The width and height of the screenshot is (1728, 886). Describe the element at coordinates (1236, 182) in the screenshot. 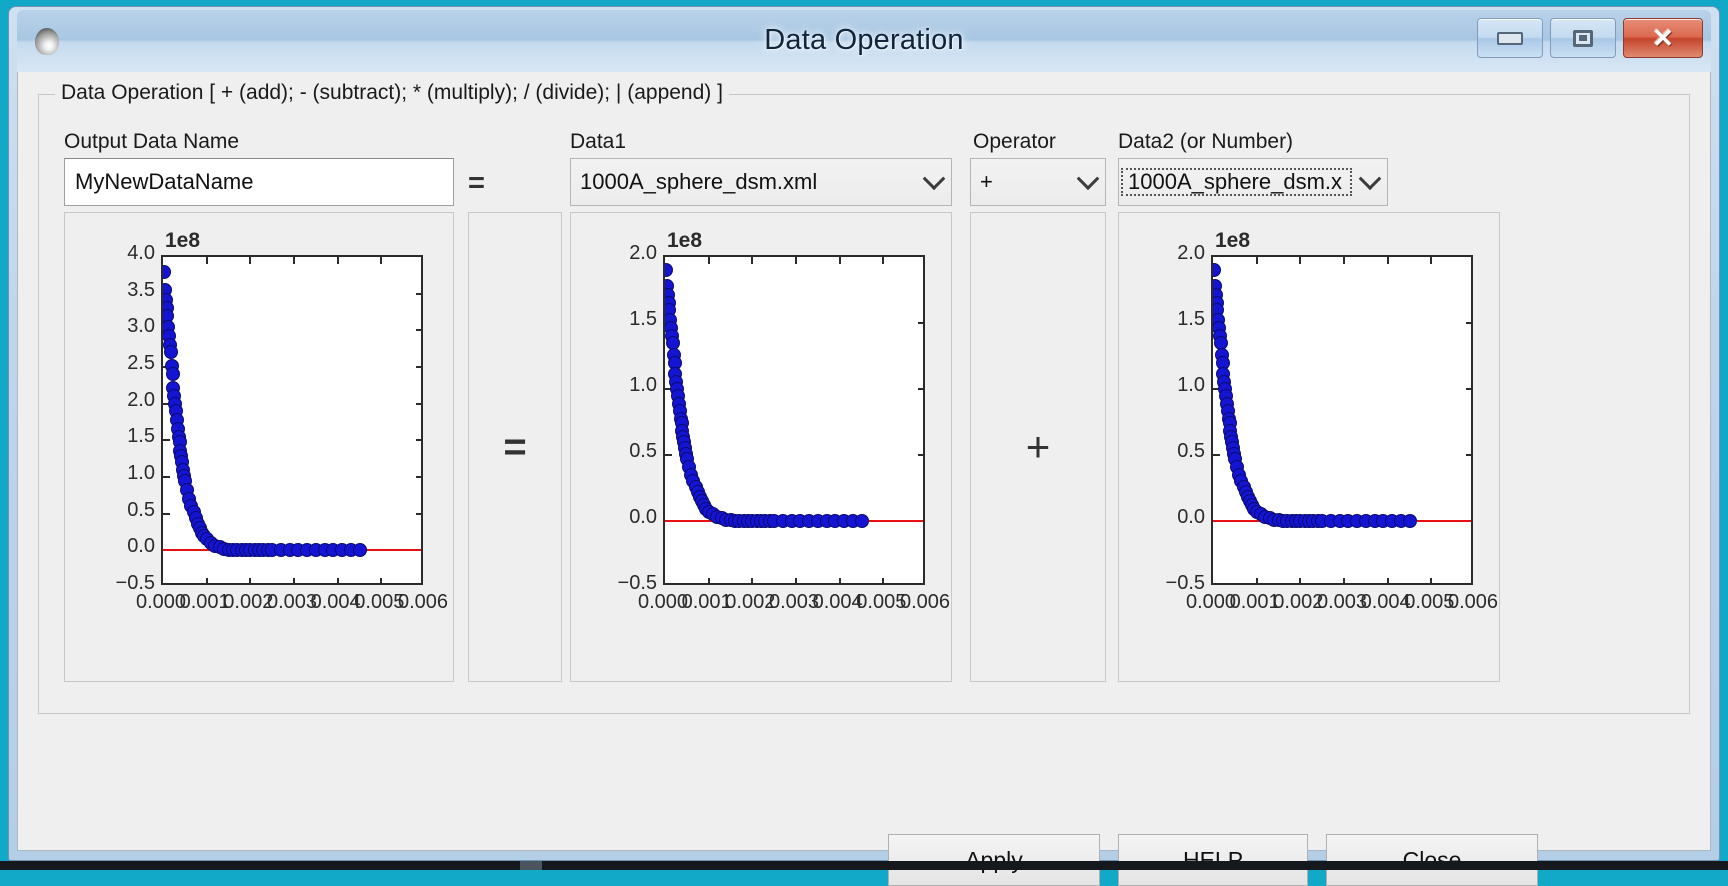

I see `data2-value: 1000A_sphere_dsm.x` at that location.